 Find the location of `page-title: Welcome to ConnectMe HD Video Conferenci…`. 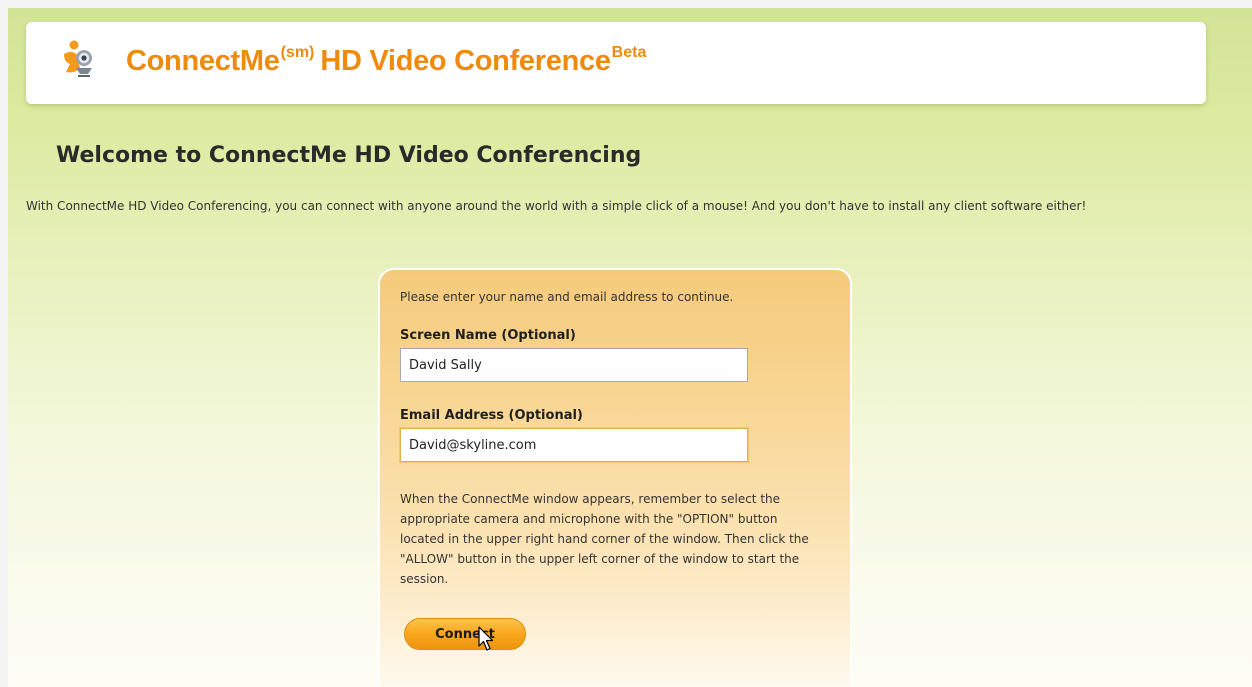

page-title: Welcome to ConnectMe HD Video Conferenci… is located at coordinates (349, 155).